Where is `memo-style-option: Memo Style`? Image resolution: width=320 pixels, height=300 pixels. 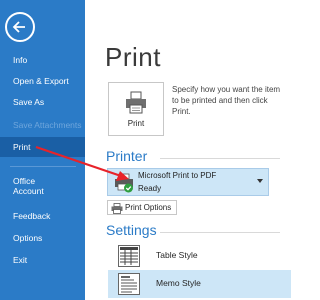 memo-style-option: Memo Style is located at coordinates (199, 284).